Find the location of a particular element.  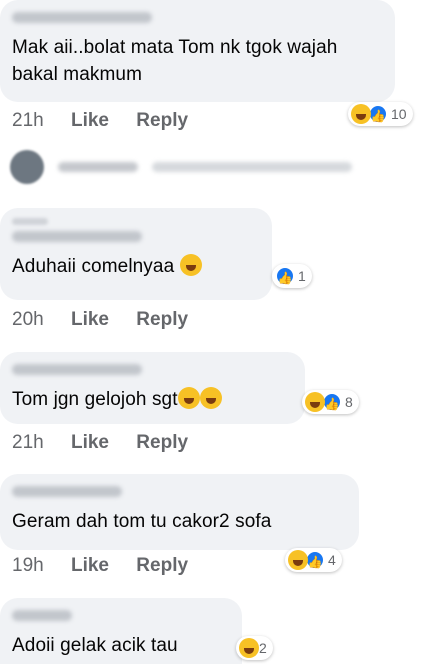

reaction-summary: 👍 10 is located at coordinates (380, 114).